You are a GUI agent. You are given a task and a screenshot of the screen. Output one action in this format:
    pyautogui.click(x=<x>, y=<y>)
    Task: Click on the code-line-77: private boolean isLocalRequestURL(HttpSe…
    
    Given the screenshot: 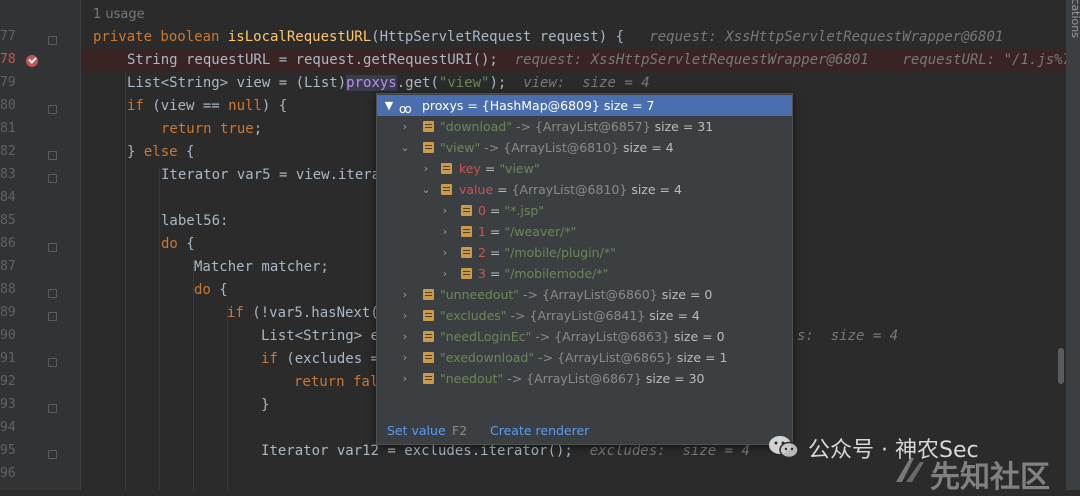 What is the action you would take?
    pyautogui.click(x=548, y=37)
    